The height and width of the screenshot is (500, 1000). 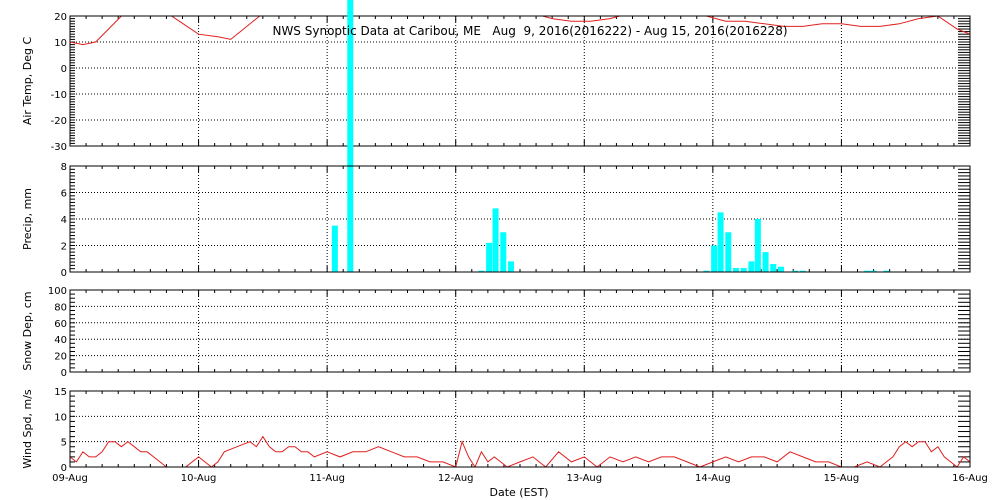 What do you see at coordinates (456, 478) in the screenshot?
I see `x-tick-label: 12-Aug` at bounding box center [456, 478].